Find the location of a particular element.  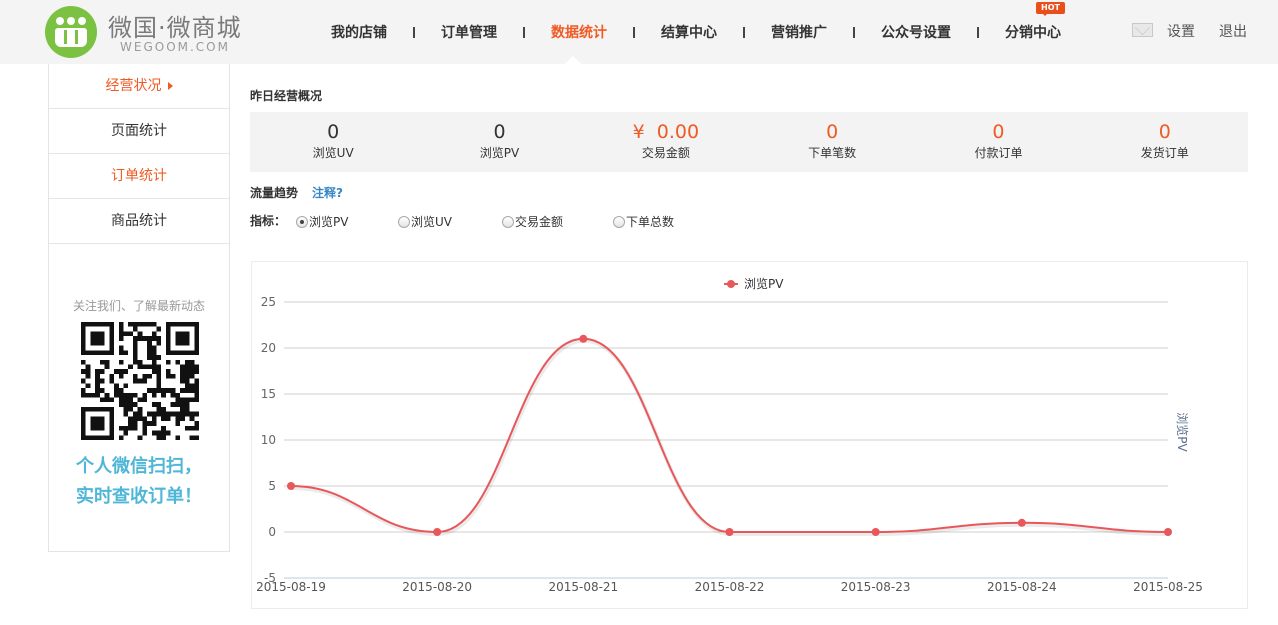

sidebar-item-product-statistics: 商品统计 is located at coordinates (139, 221).